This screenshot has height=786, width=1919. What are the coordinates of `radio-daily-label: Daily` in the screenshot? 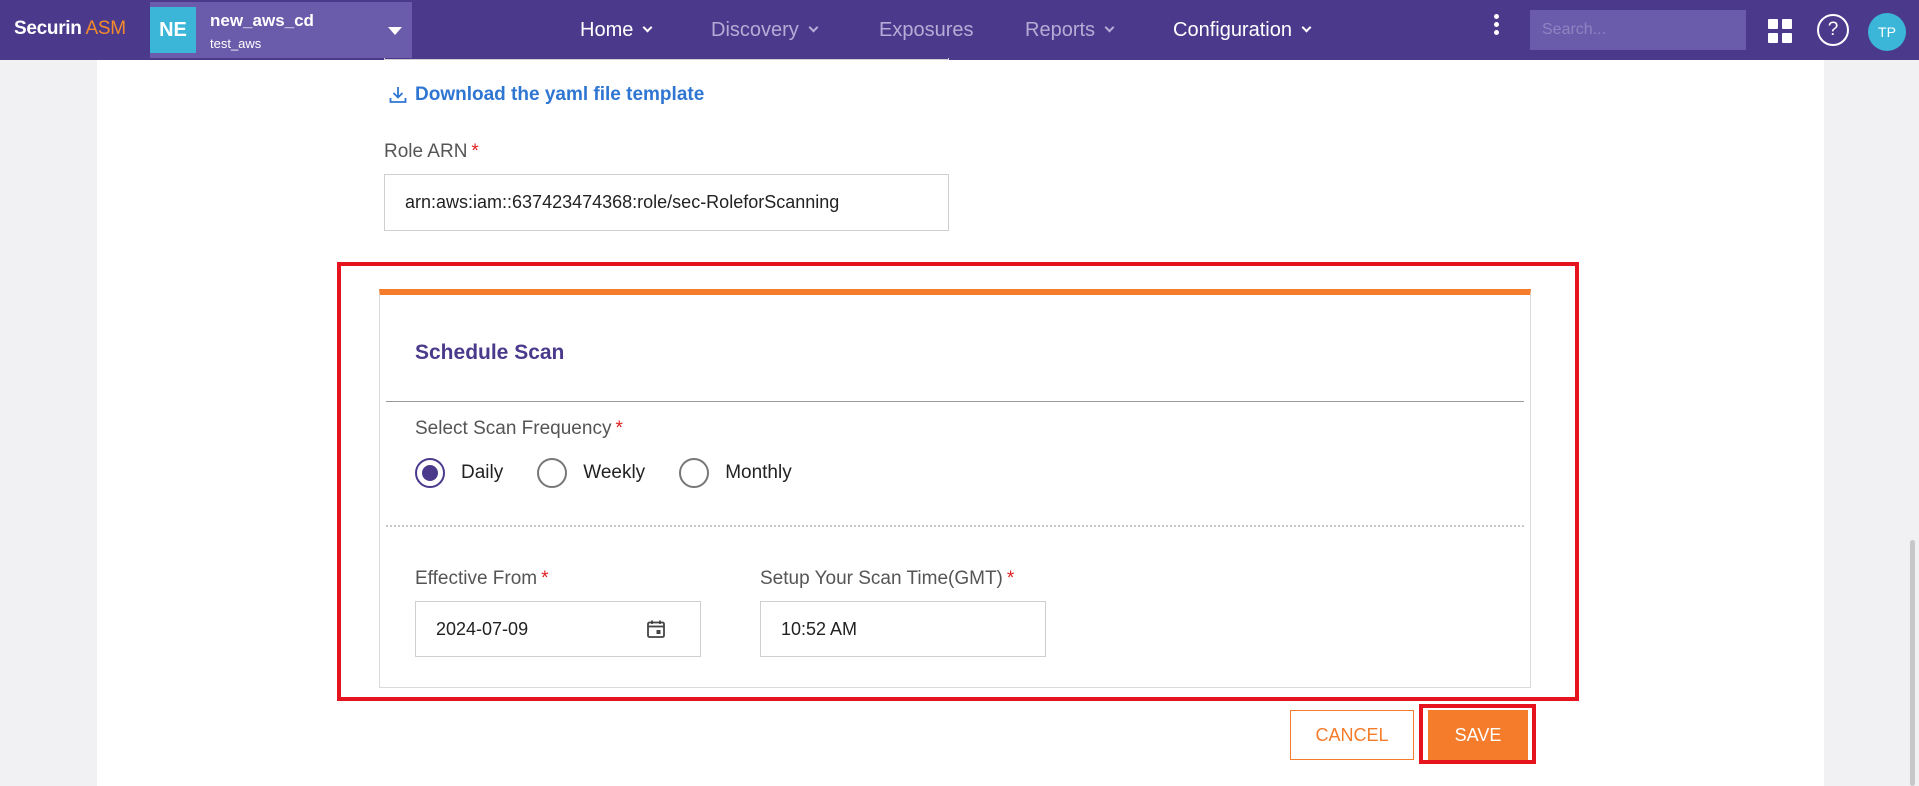 It's located at (482, 472).